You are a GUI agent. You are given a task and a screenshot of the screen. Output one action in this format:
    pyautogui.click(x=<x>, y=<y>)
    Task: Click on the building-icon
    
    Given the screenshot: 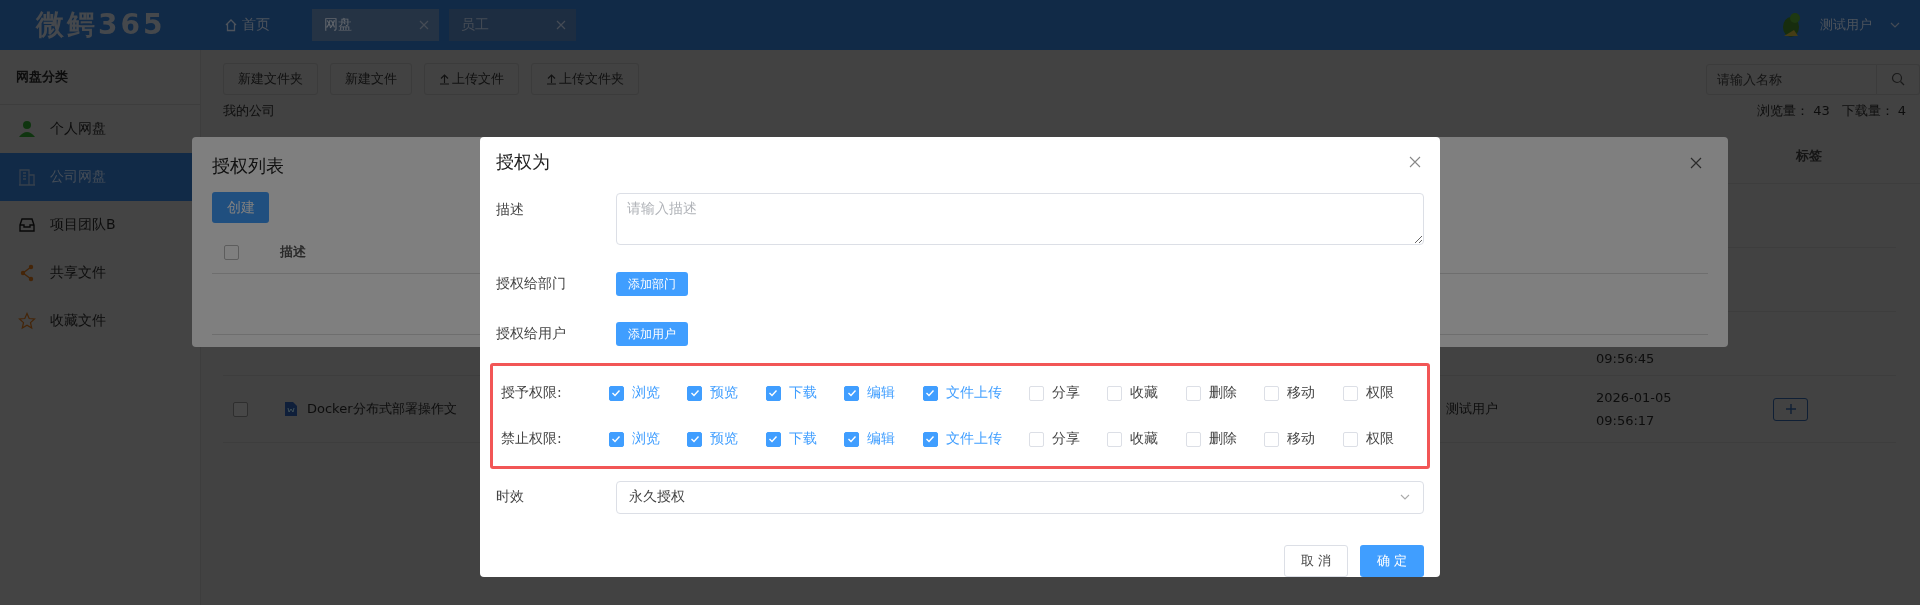 What is the action you would take?
    pyautogui.click(x=27, y=177)
    